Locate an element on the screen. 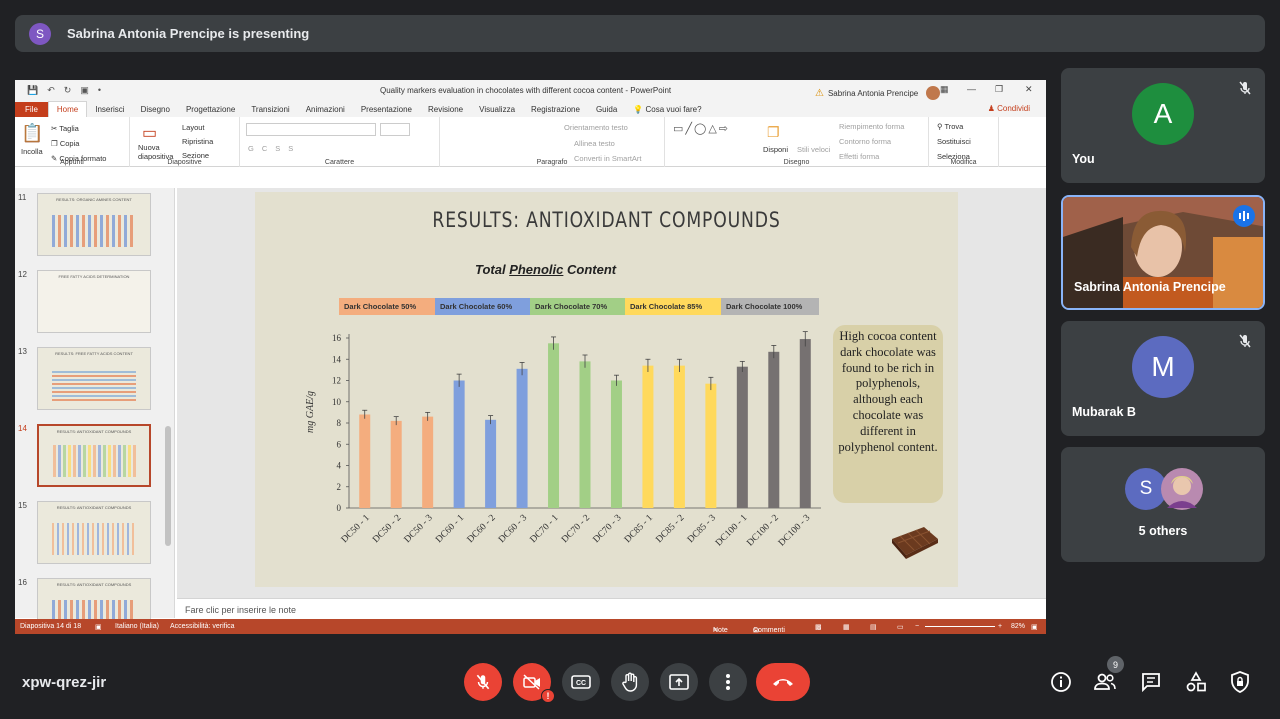  x-tick-label: DC100 - 1 is located at coordinates (732, 531).